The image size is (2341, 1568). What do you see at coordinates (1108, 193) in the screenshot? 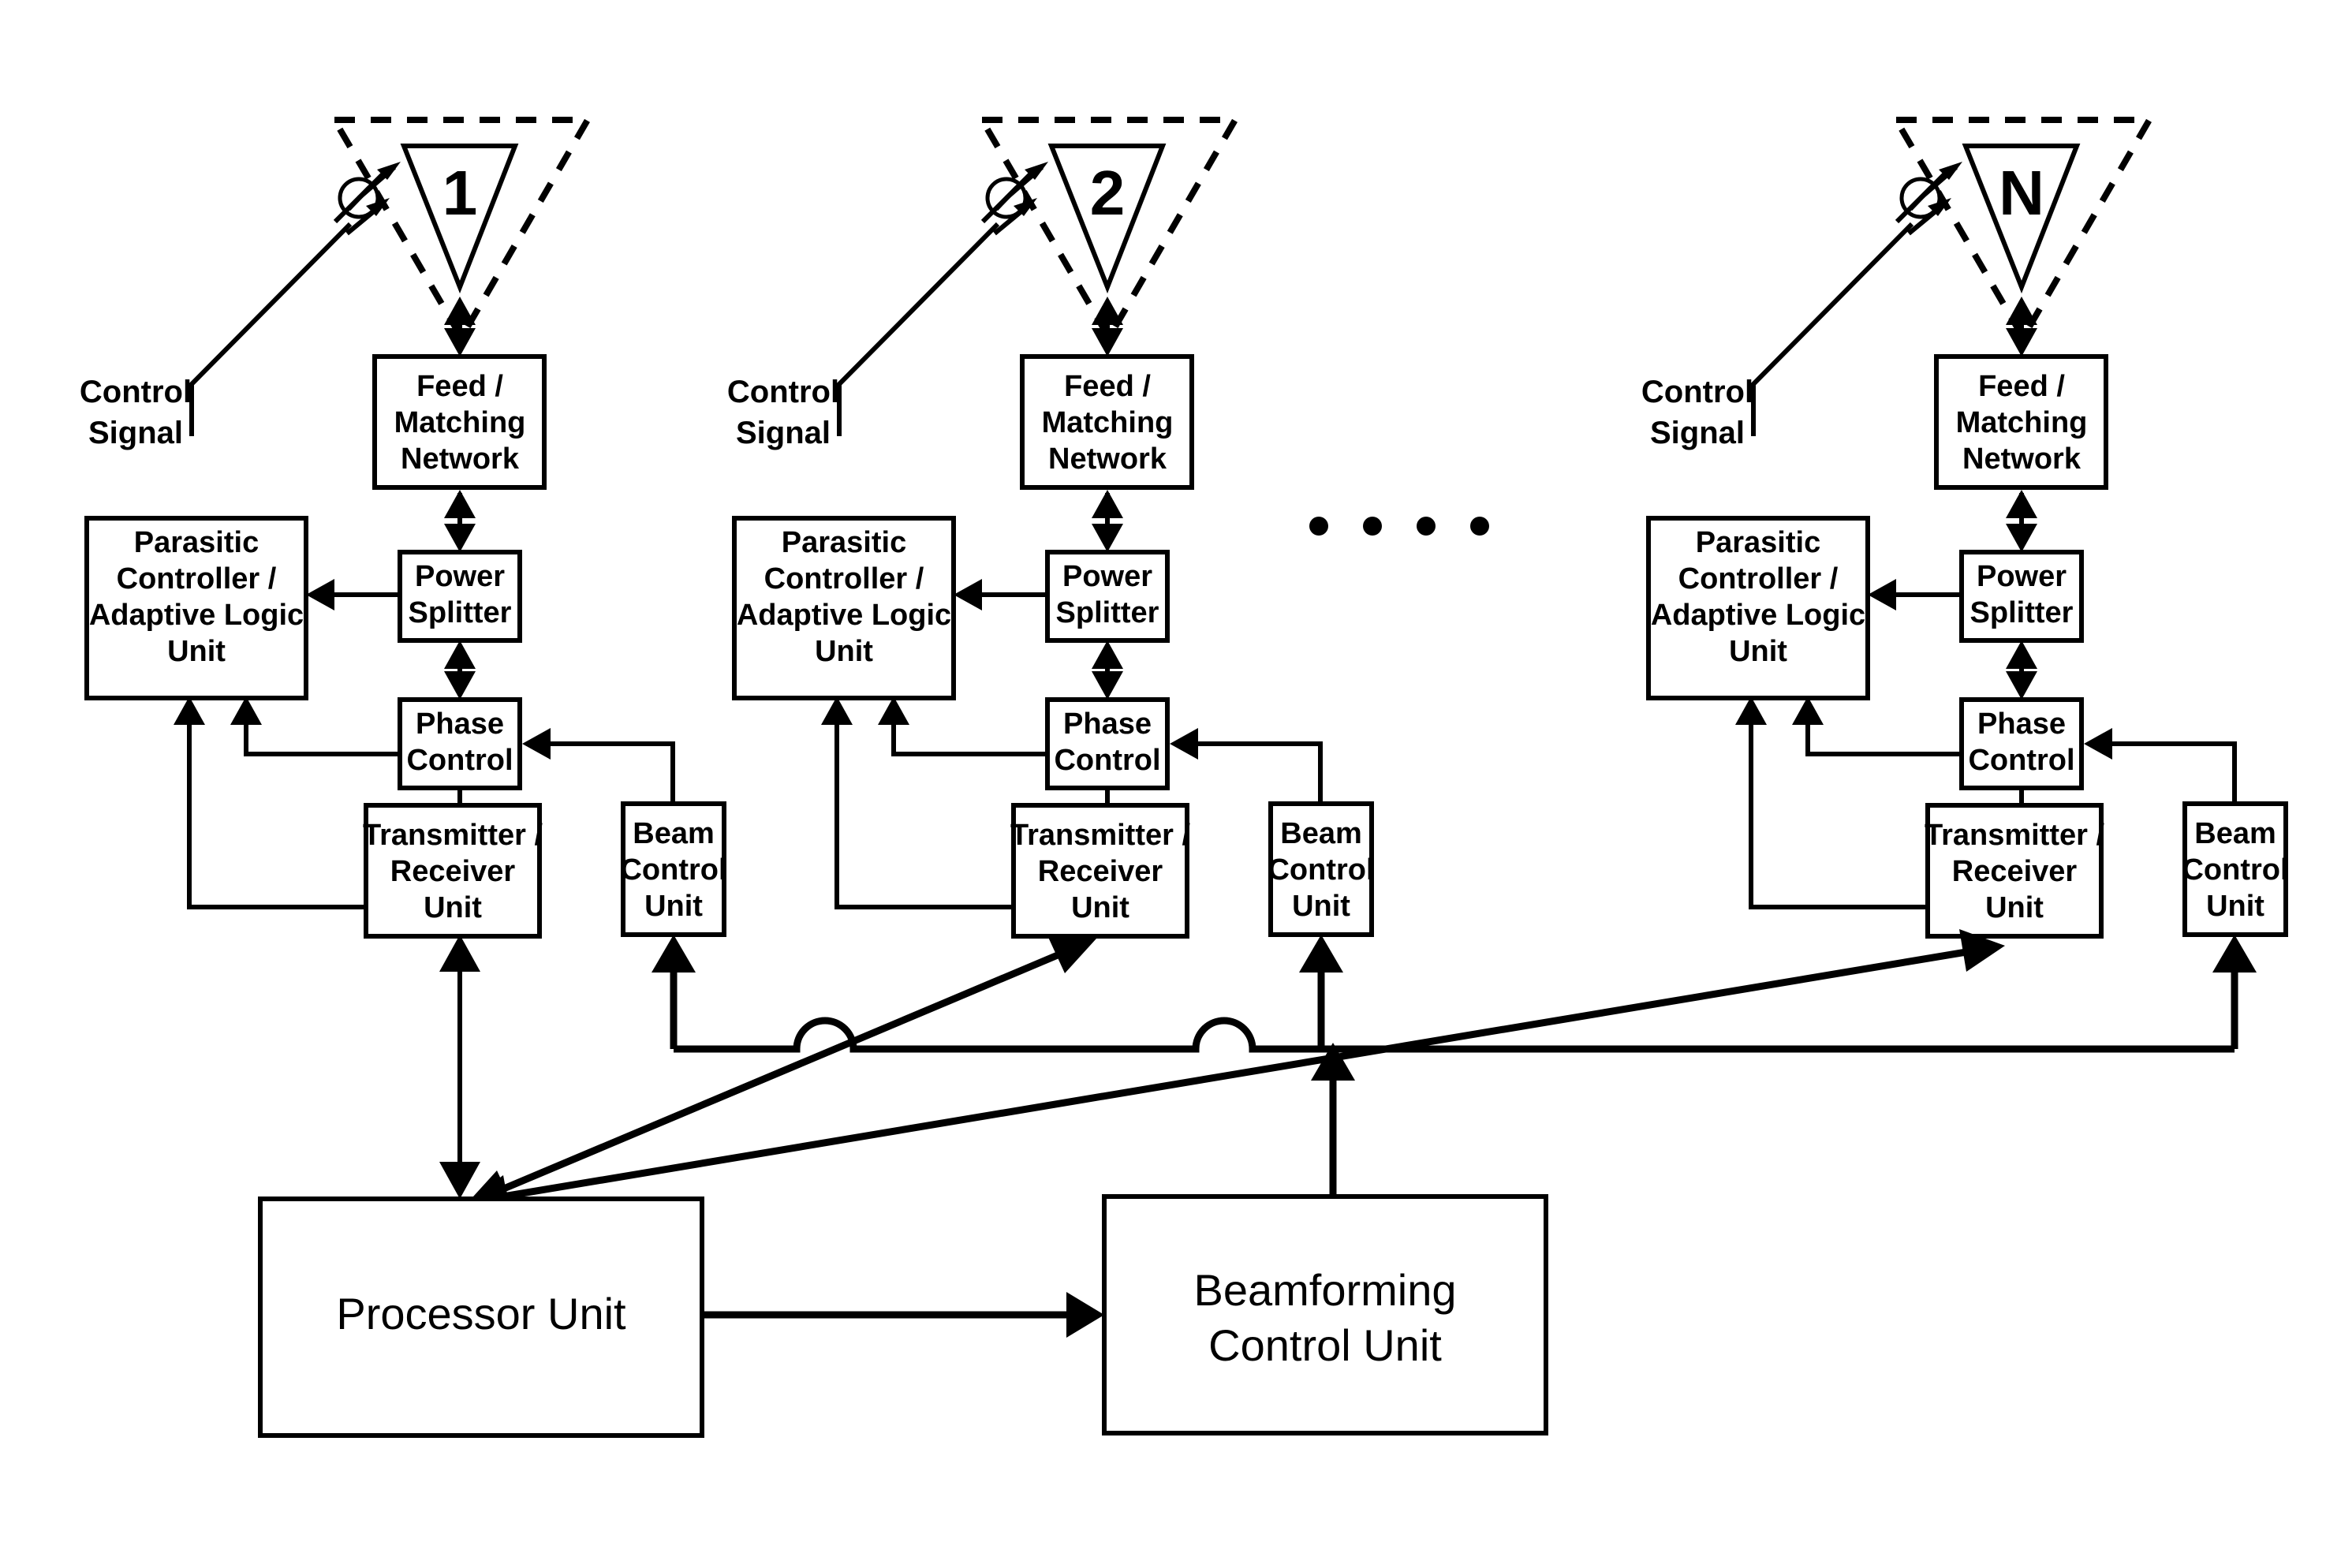
I see `antenna-number-2: 2` at bounding box center [1108, 193].